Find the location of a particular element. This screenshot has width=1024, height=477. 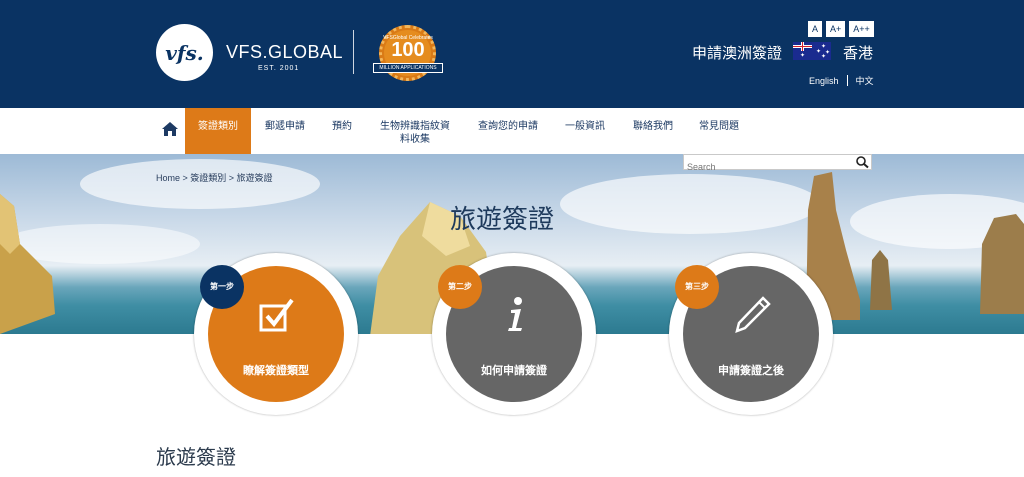

nav-item-track-application: 查詢您的申請 is located at coordinates (508, 131).